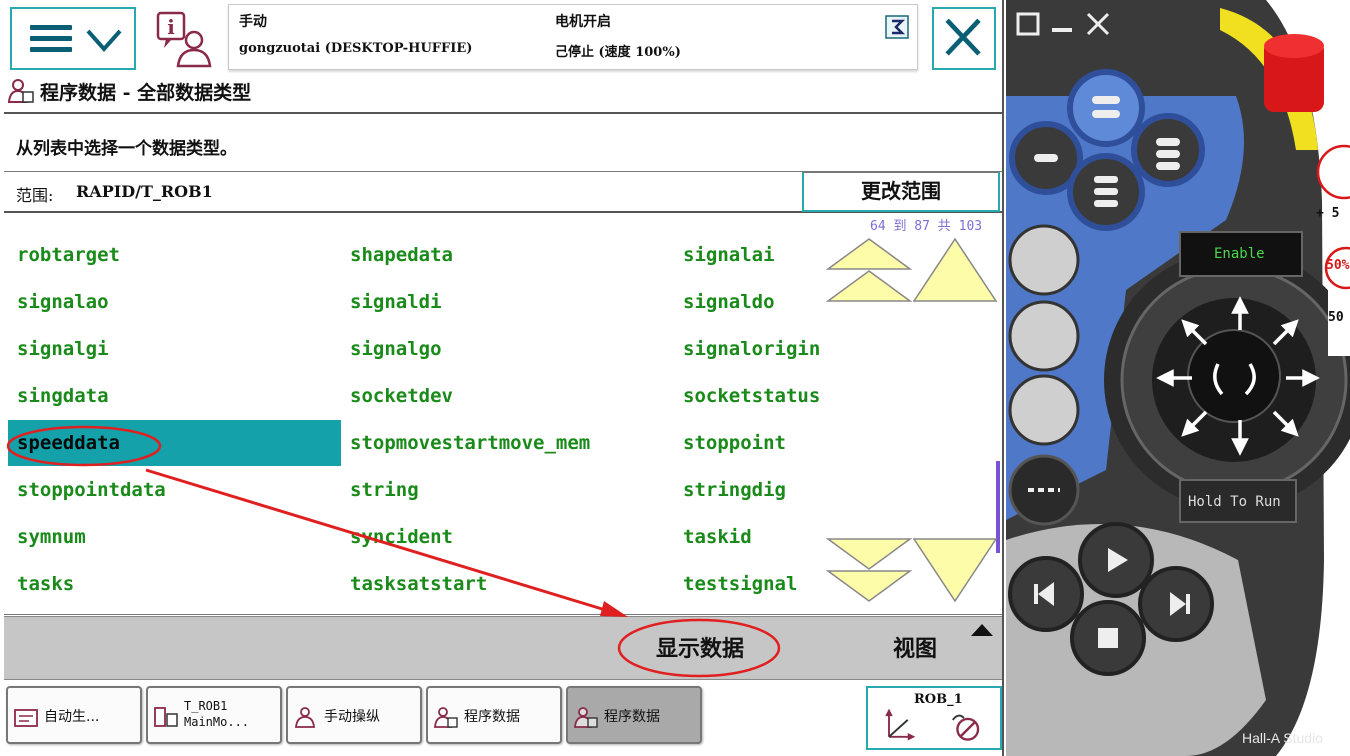 The image size is (1350, 756). I want to click on speed-50-label: 50, so click(1336, 317).